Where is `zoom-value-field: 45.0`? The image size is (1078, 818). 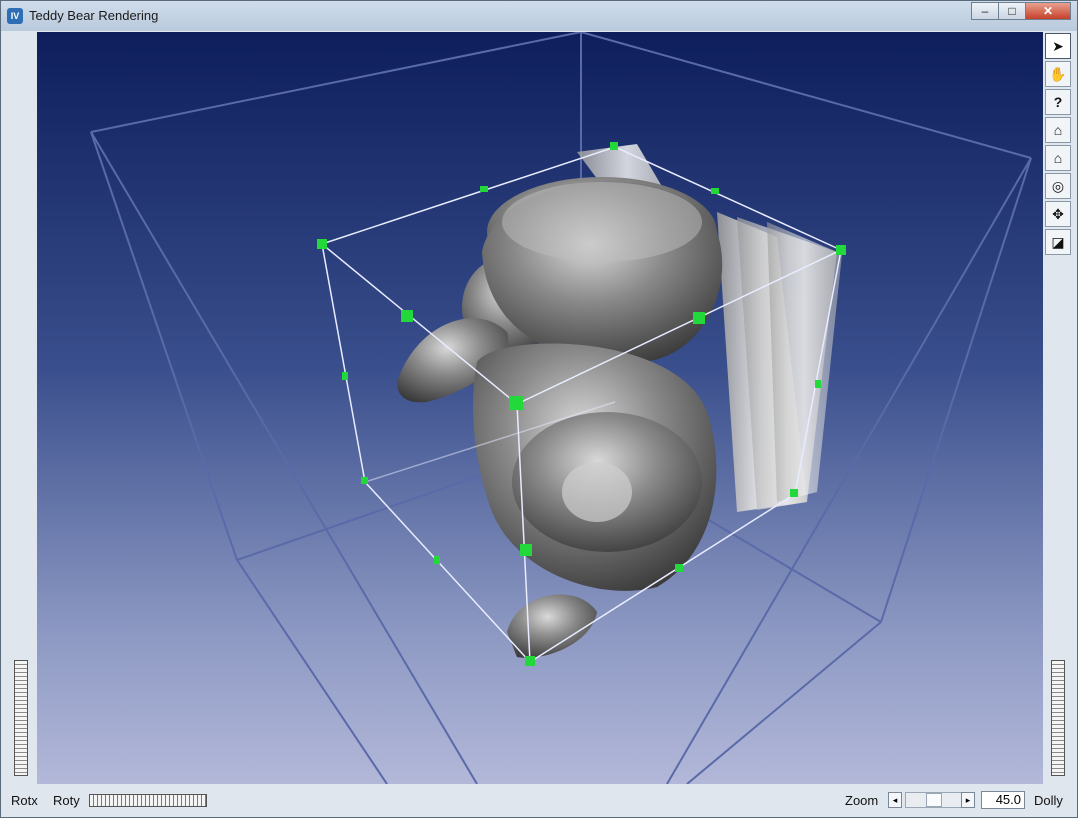
zoom-value-field: 45.0 is located at coordinates (1003, 800).